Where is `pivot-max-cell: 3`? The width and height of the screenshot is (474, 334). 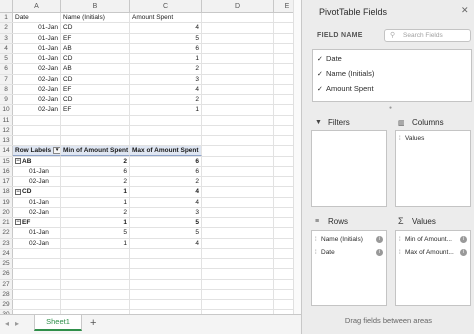 pivot-max-cell: 3 is located at coordinates (166, 212).